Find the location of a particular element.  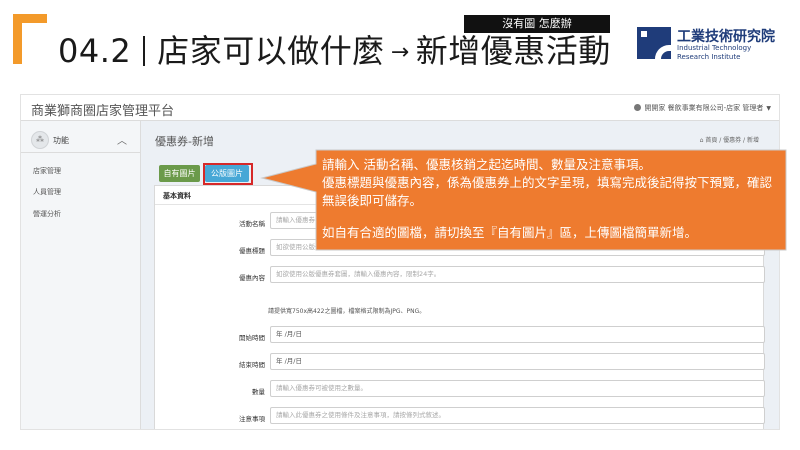

sidebar-section-header: ⁂ 功能 ︿ is located at coordinates (81, 140).